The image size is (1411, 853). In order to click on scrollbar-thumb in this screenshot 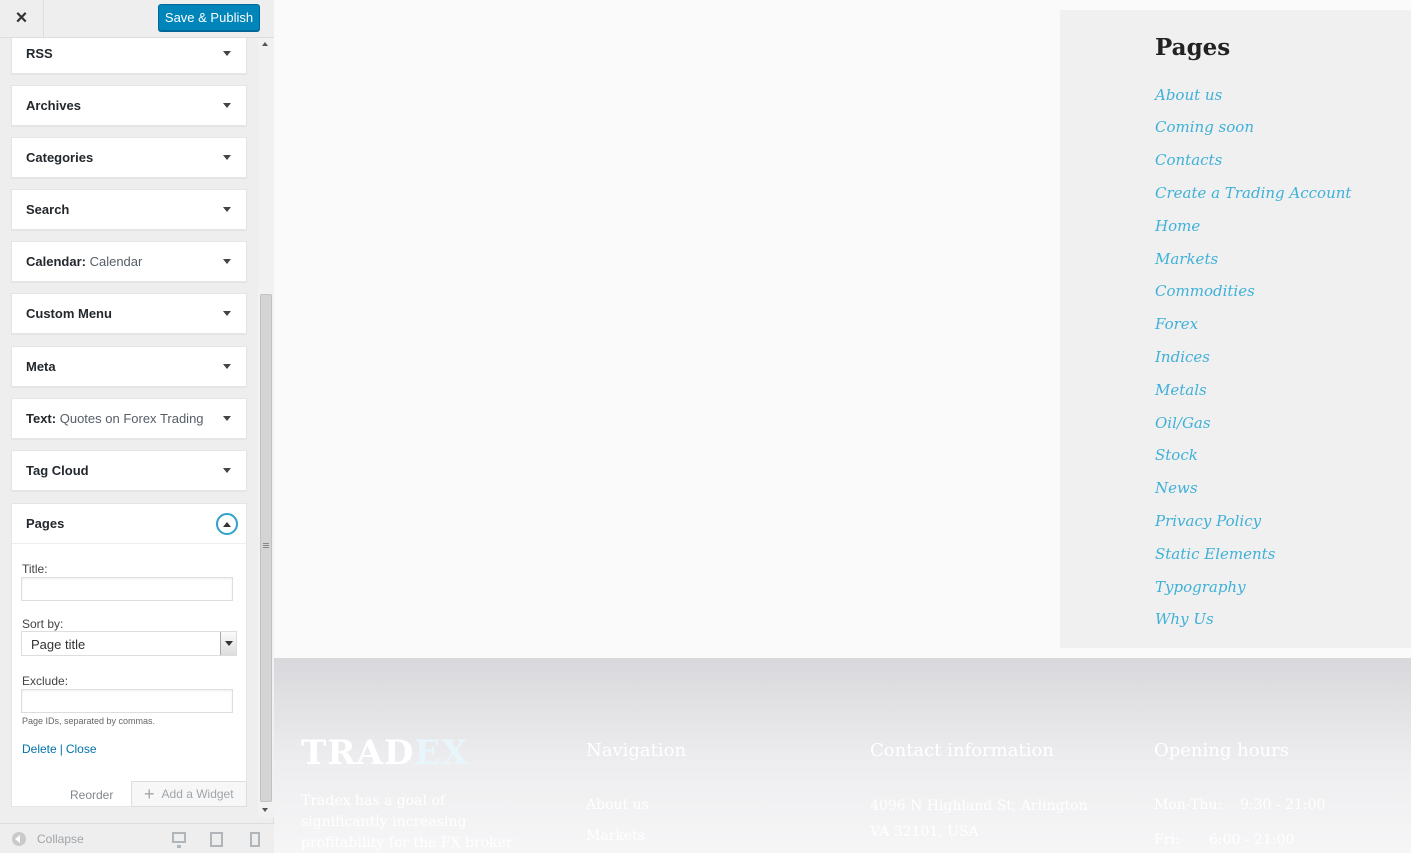, I will do `click(266, 548)`.